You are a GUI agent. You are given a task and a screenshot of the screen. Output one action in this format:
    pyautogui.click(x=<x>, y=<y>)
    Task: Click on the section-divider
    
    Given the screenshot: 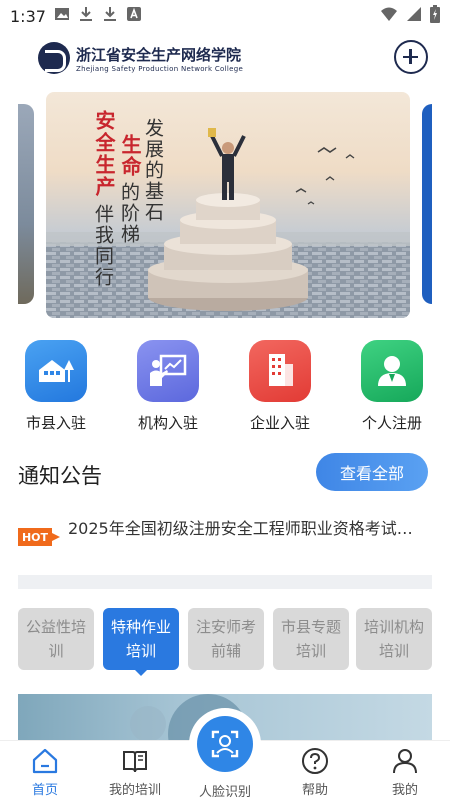 What is the action you would take?
    pyautogui.click(x=225, y=582)
    